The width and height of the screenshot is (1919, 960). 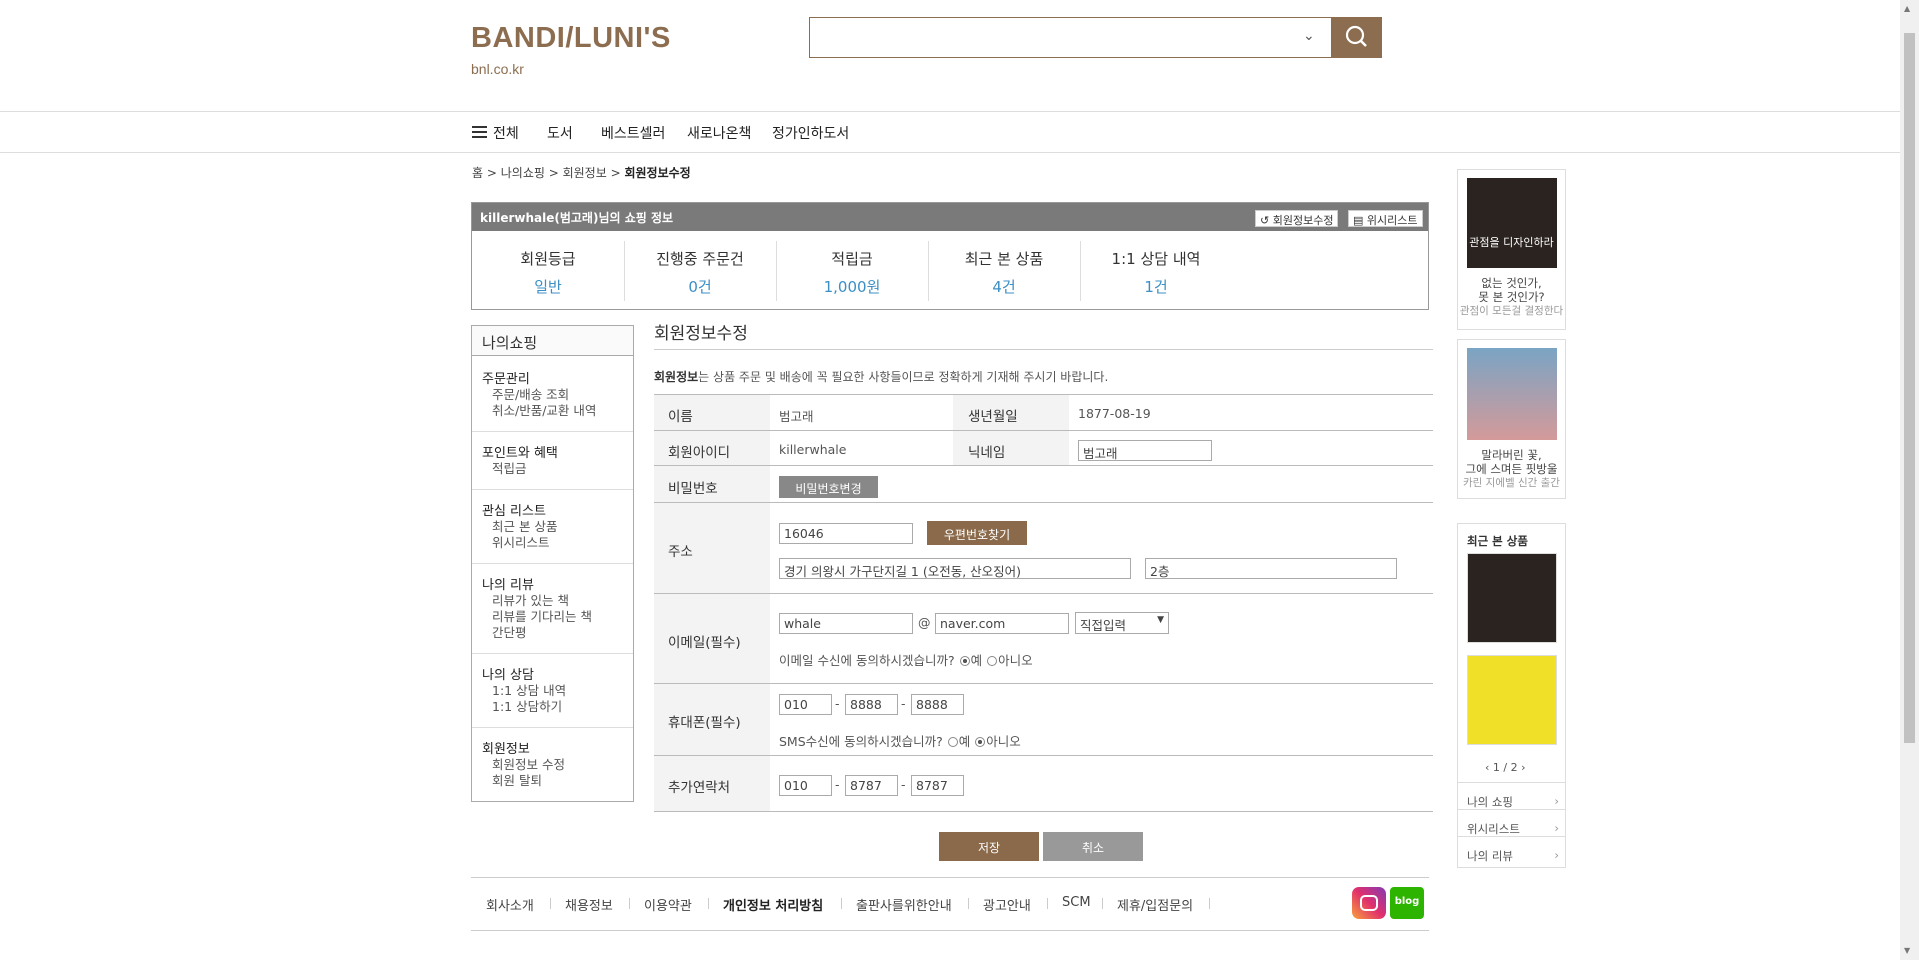 What do you see at coordinates (992, 661) in the screenshot?
I see `email-consent-no-radio` at bounding box center [992, 661].